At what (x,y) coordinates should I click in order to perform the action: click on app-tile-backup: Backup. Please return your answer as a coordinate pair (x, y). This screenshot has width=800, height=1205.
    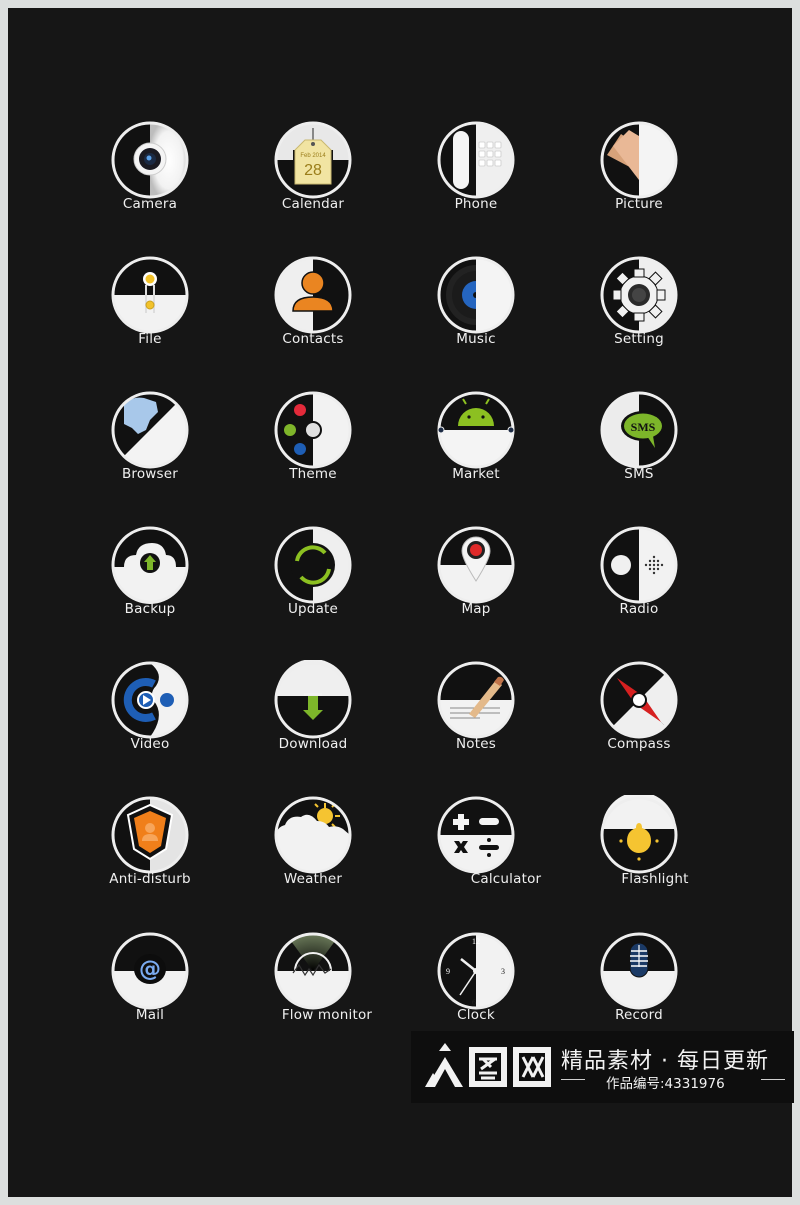
    Looking at the image, I should click on (150, 580).